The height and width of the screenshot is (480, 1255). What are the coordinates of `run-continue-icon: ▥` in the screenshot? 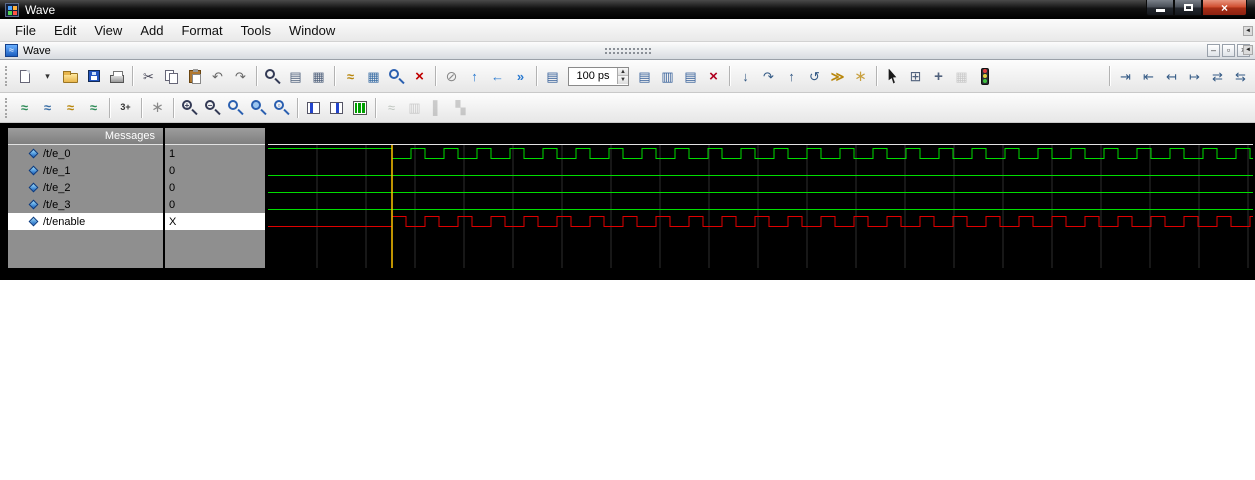 It's located at (667, 76).